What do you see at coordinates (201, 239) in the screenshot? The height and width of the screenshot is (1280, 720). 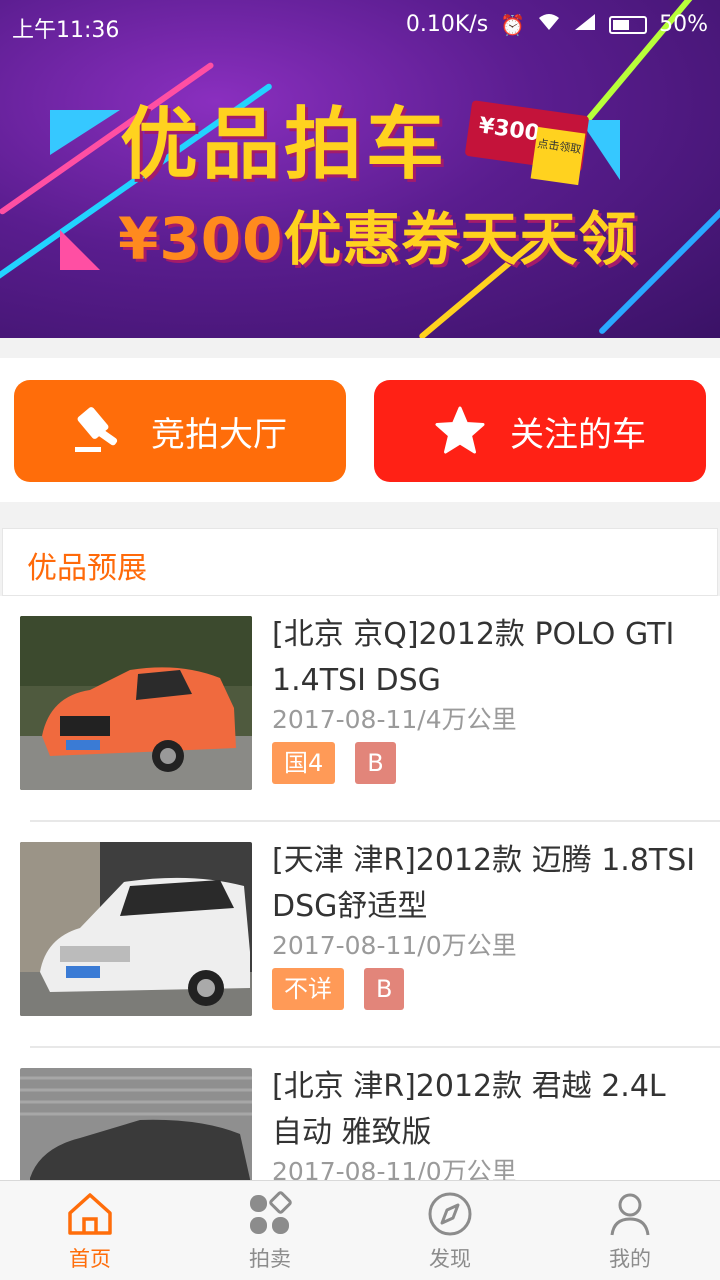 I see `banner-coupon-value: ¥300` at bounding box center [201, 239].